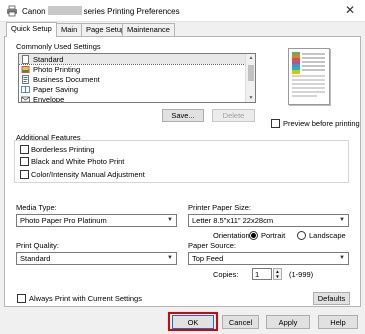  I want to click on tab-strip: Quick Setup Main Page Setup Maintenance, so click(106, 29).